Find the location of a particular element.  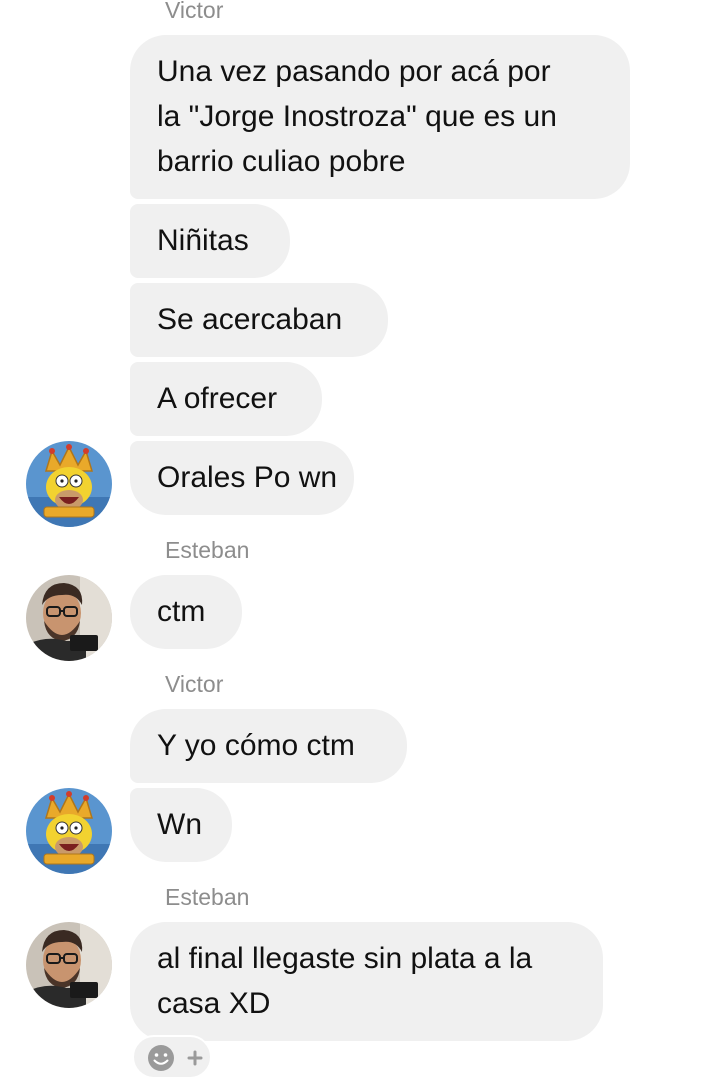

message-line: A ofrecer is located at coordinates (217, 398).